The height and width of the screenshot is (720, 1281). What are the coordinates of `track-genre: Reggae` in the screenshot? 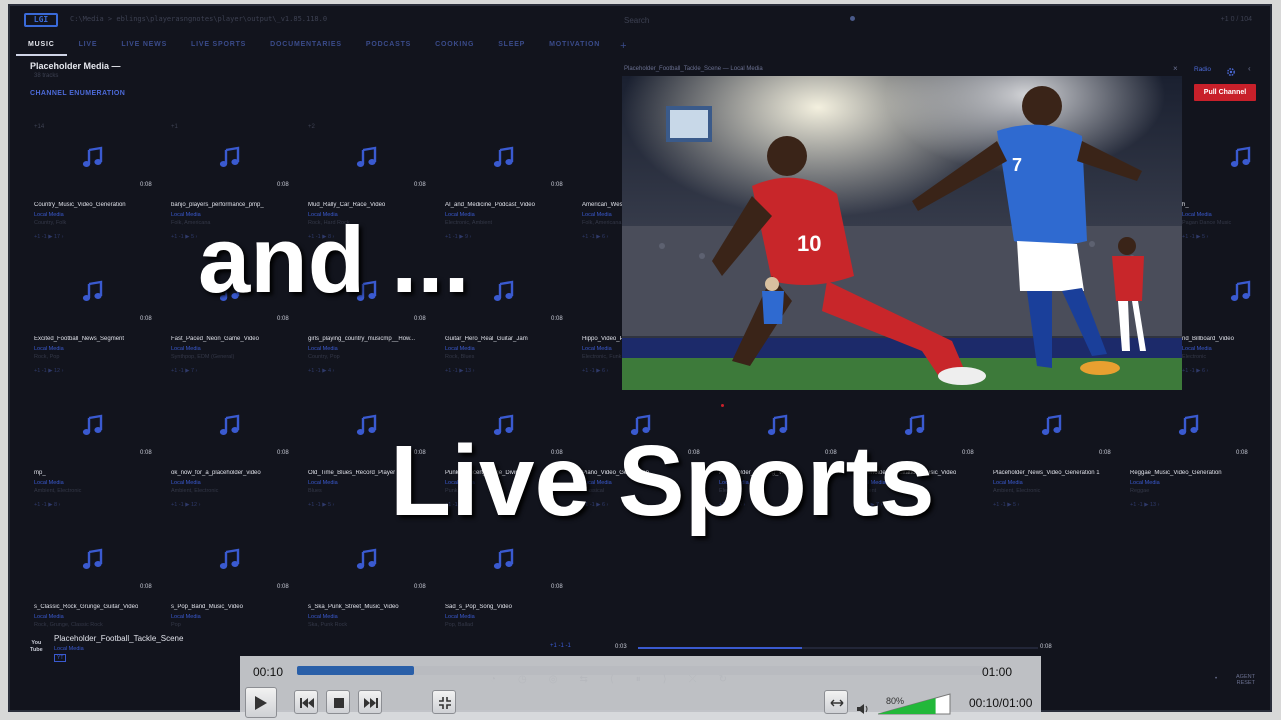 It's located at (1140, 491).